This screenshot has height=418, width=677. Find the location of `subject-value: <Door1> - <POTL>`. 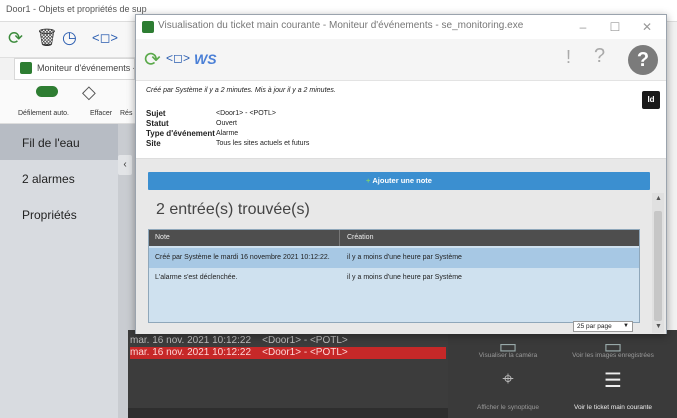

subject-value: <Door1> - <POTL> is located at coordinates (246, 113).